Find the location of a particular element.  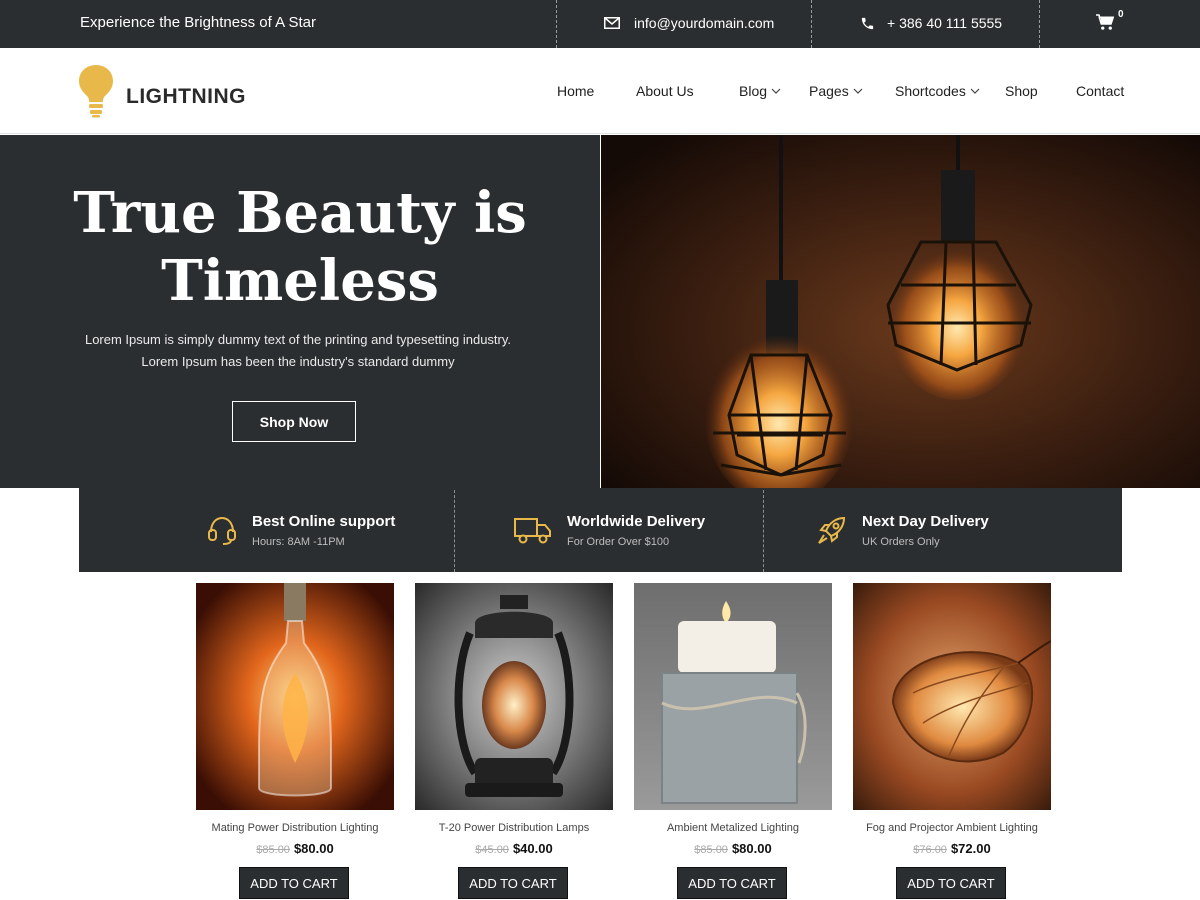

product-image-flame-bottle is located at coordinates (295, 696).